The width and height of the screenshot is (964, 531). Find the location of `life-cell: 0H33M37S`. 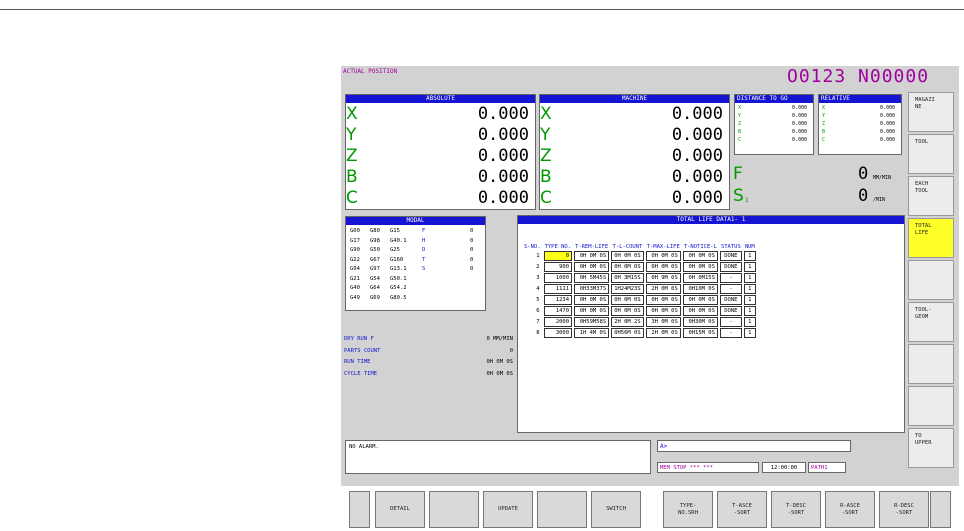

life-cell: 0H33M37S is located at coordinates (592, 289).